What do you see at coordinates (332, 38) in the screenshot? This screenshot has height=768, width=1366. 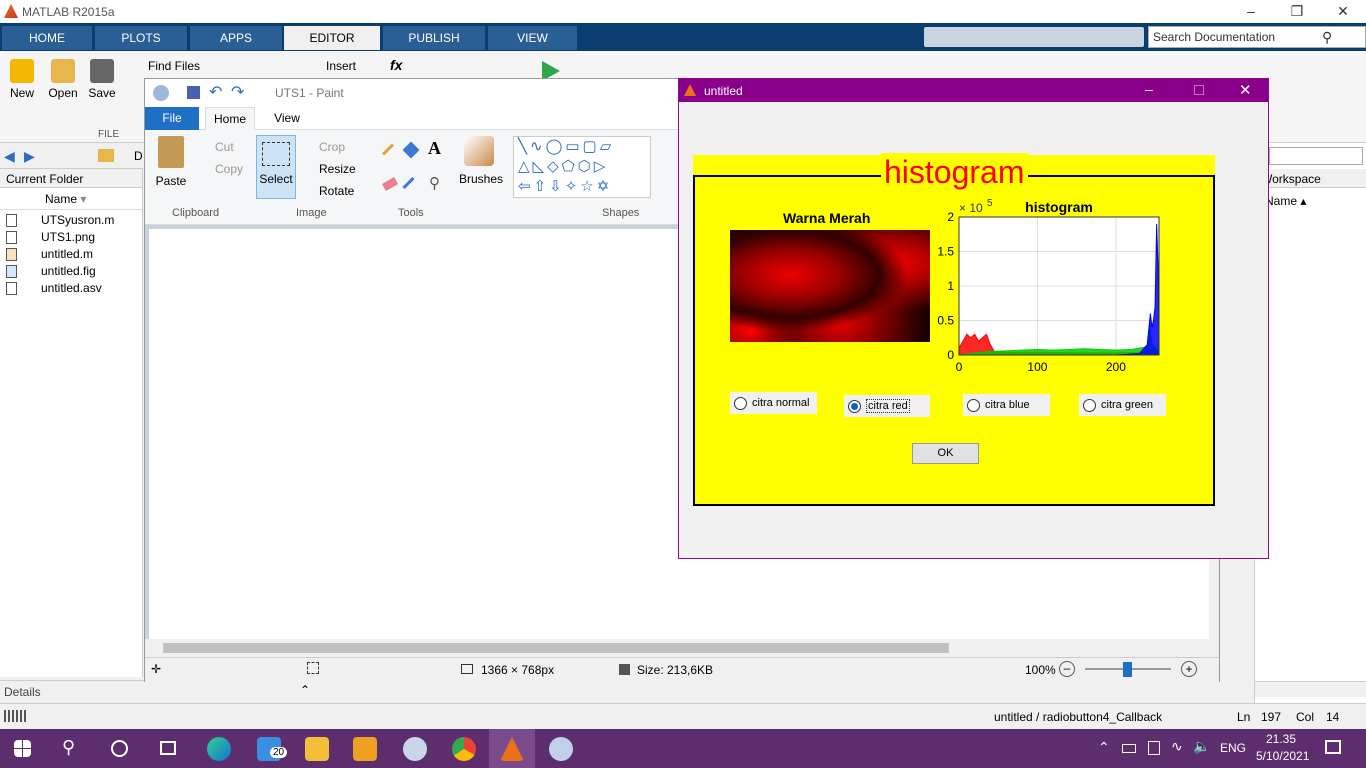 I see `tab-editor: EDITOR` at bounding box center [332, 38].